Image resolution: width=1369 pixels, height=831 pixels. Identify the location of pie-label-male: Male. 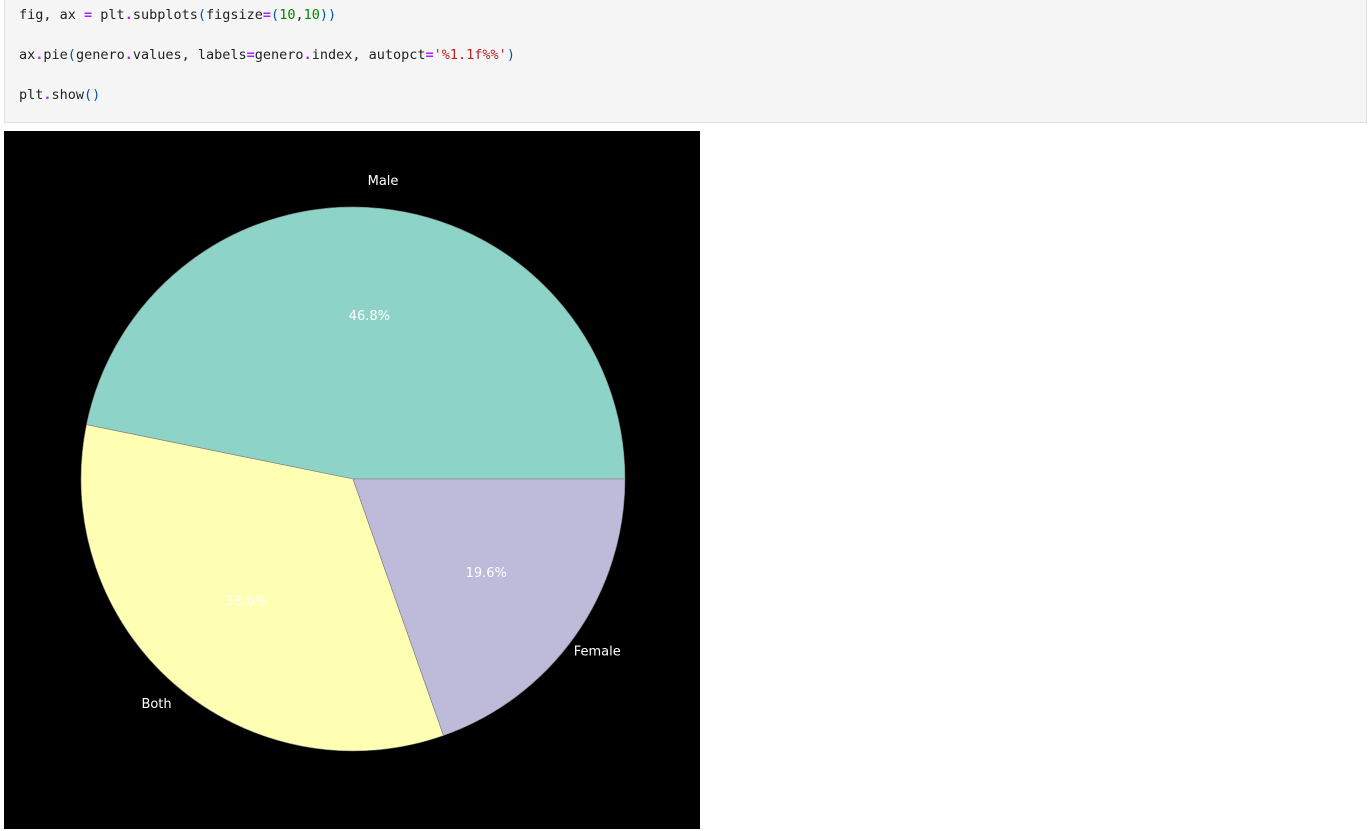
(383, 181).